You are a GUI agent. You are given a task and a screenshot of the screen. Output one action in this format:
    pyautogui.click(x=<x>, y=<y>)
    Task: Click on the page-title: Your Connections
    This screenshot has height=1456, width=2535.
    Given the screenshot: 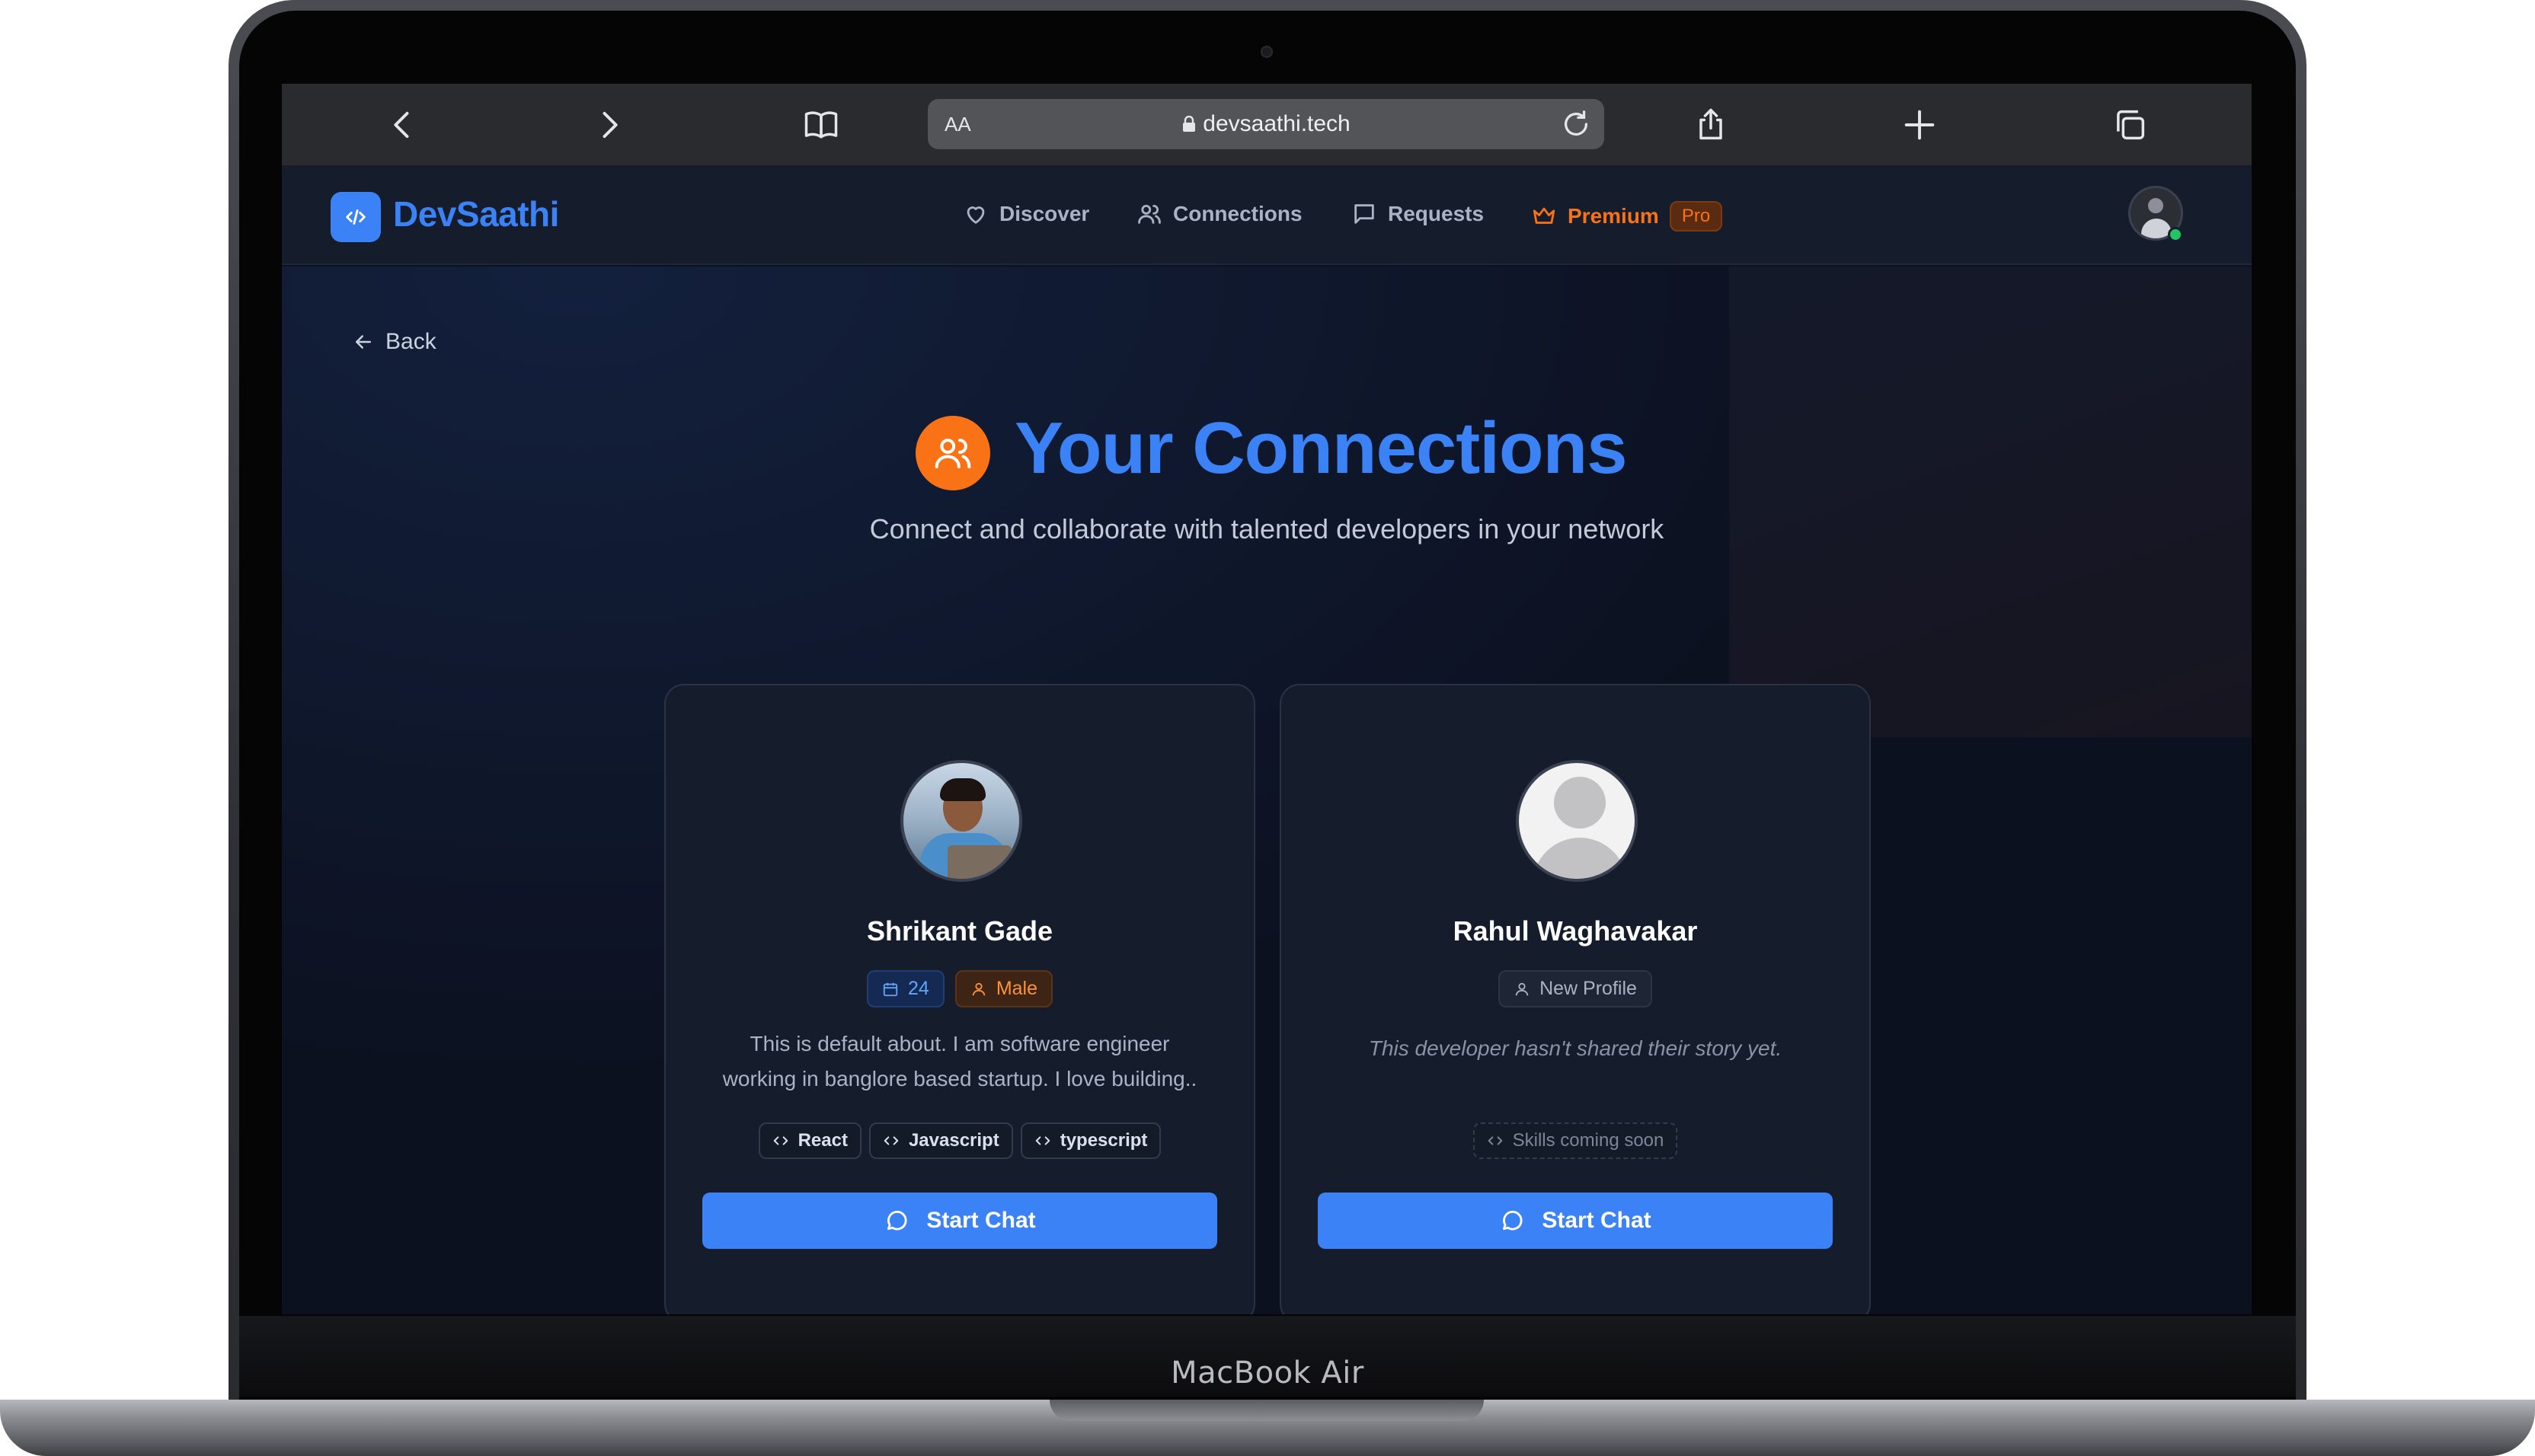 What is the action you would take?
    pyautogui.click(x=1321, y=448)
    